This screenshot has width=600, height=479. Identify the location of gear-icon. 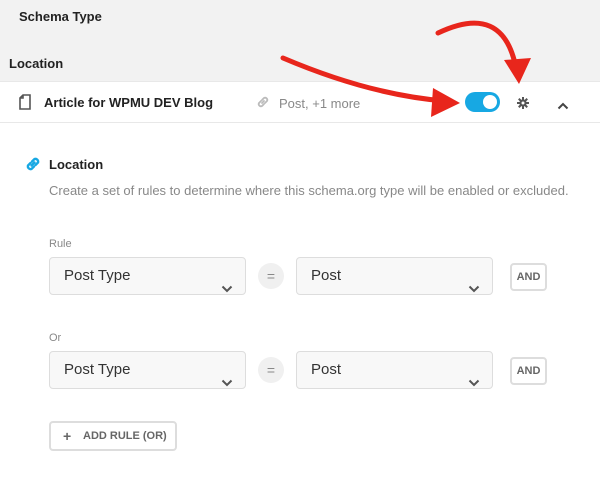
(523, 105).